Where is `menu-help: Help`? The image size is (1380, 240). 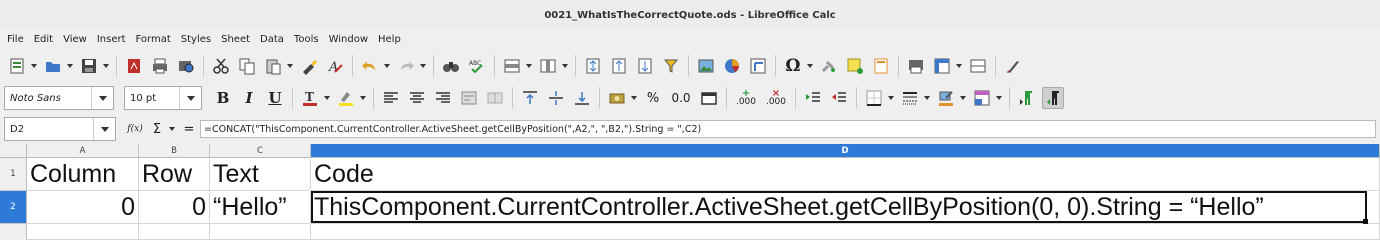
menu-help: Help is located at coordinates (389, 39).